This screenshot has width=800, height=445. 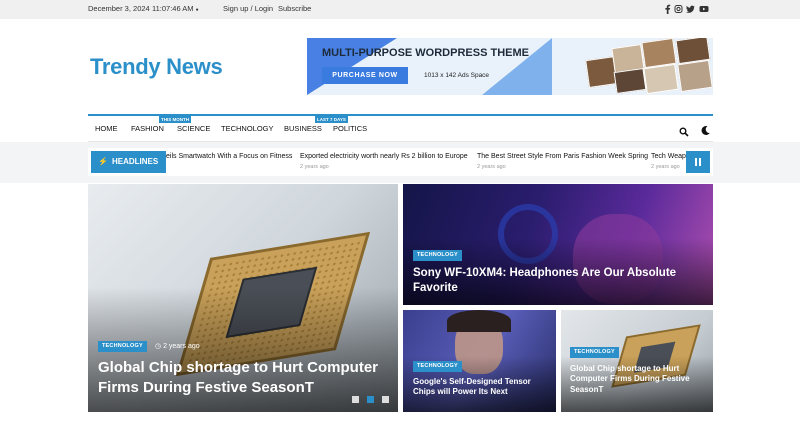 I want to click on nav-badge-this-month: THIS MONTH, so click(x=175, y=119).